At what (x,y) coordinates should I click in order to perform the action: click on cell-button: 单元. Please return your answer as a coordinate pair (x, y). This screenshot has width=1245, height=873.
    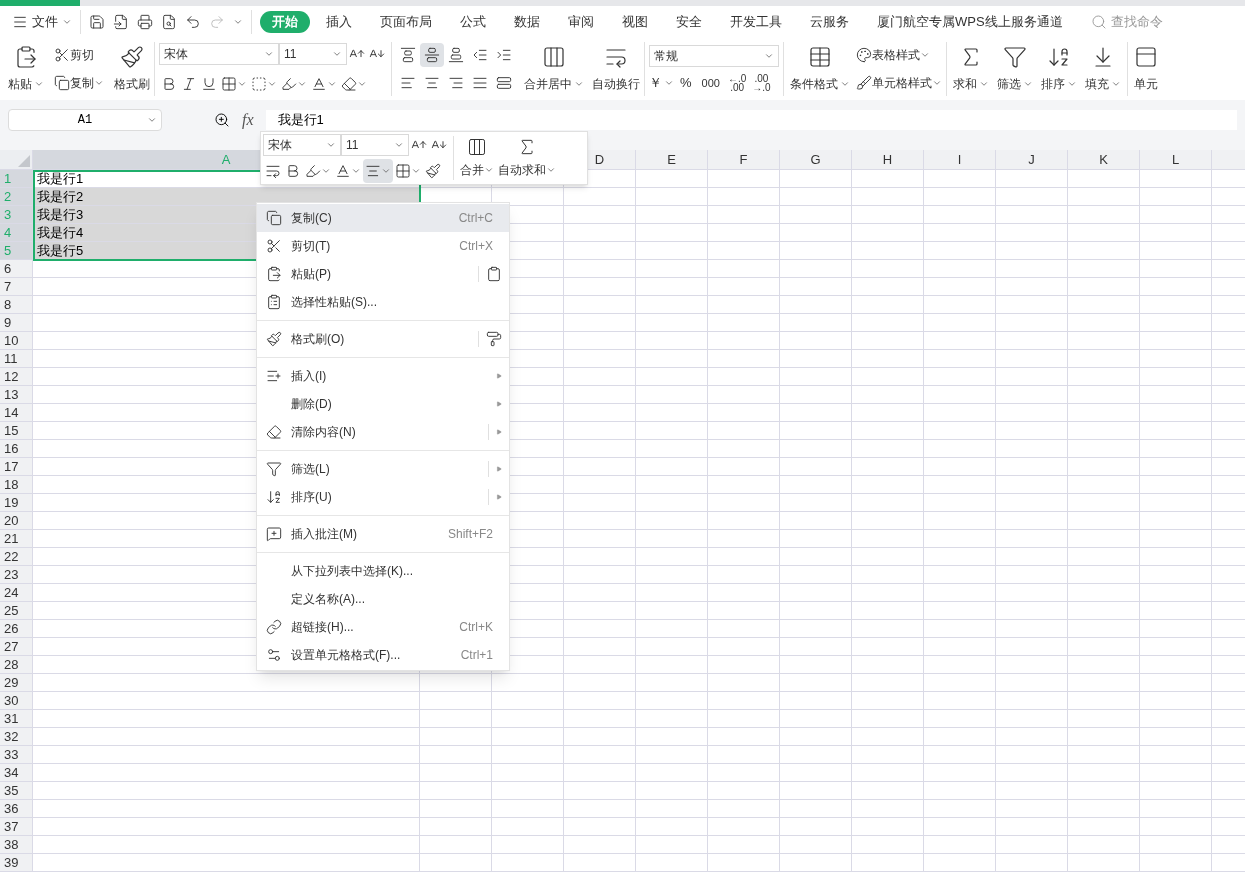
    Looking at the image, I should click on (1146, 69).